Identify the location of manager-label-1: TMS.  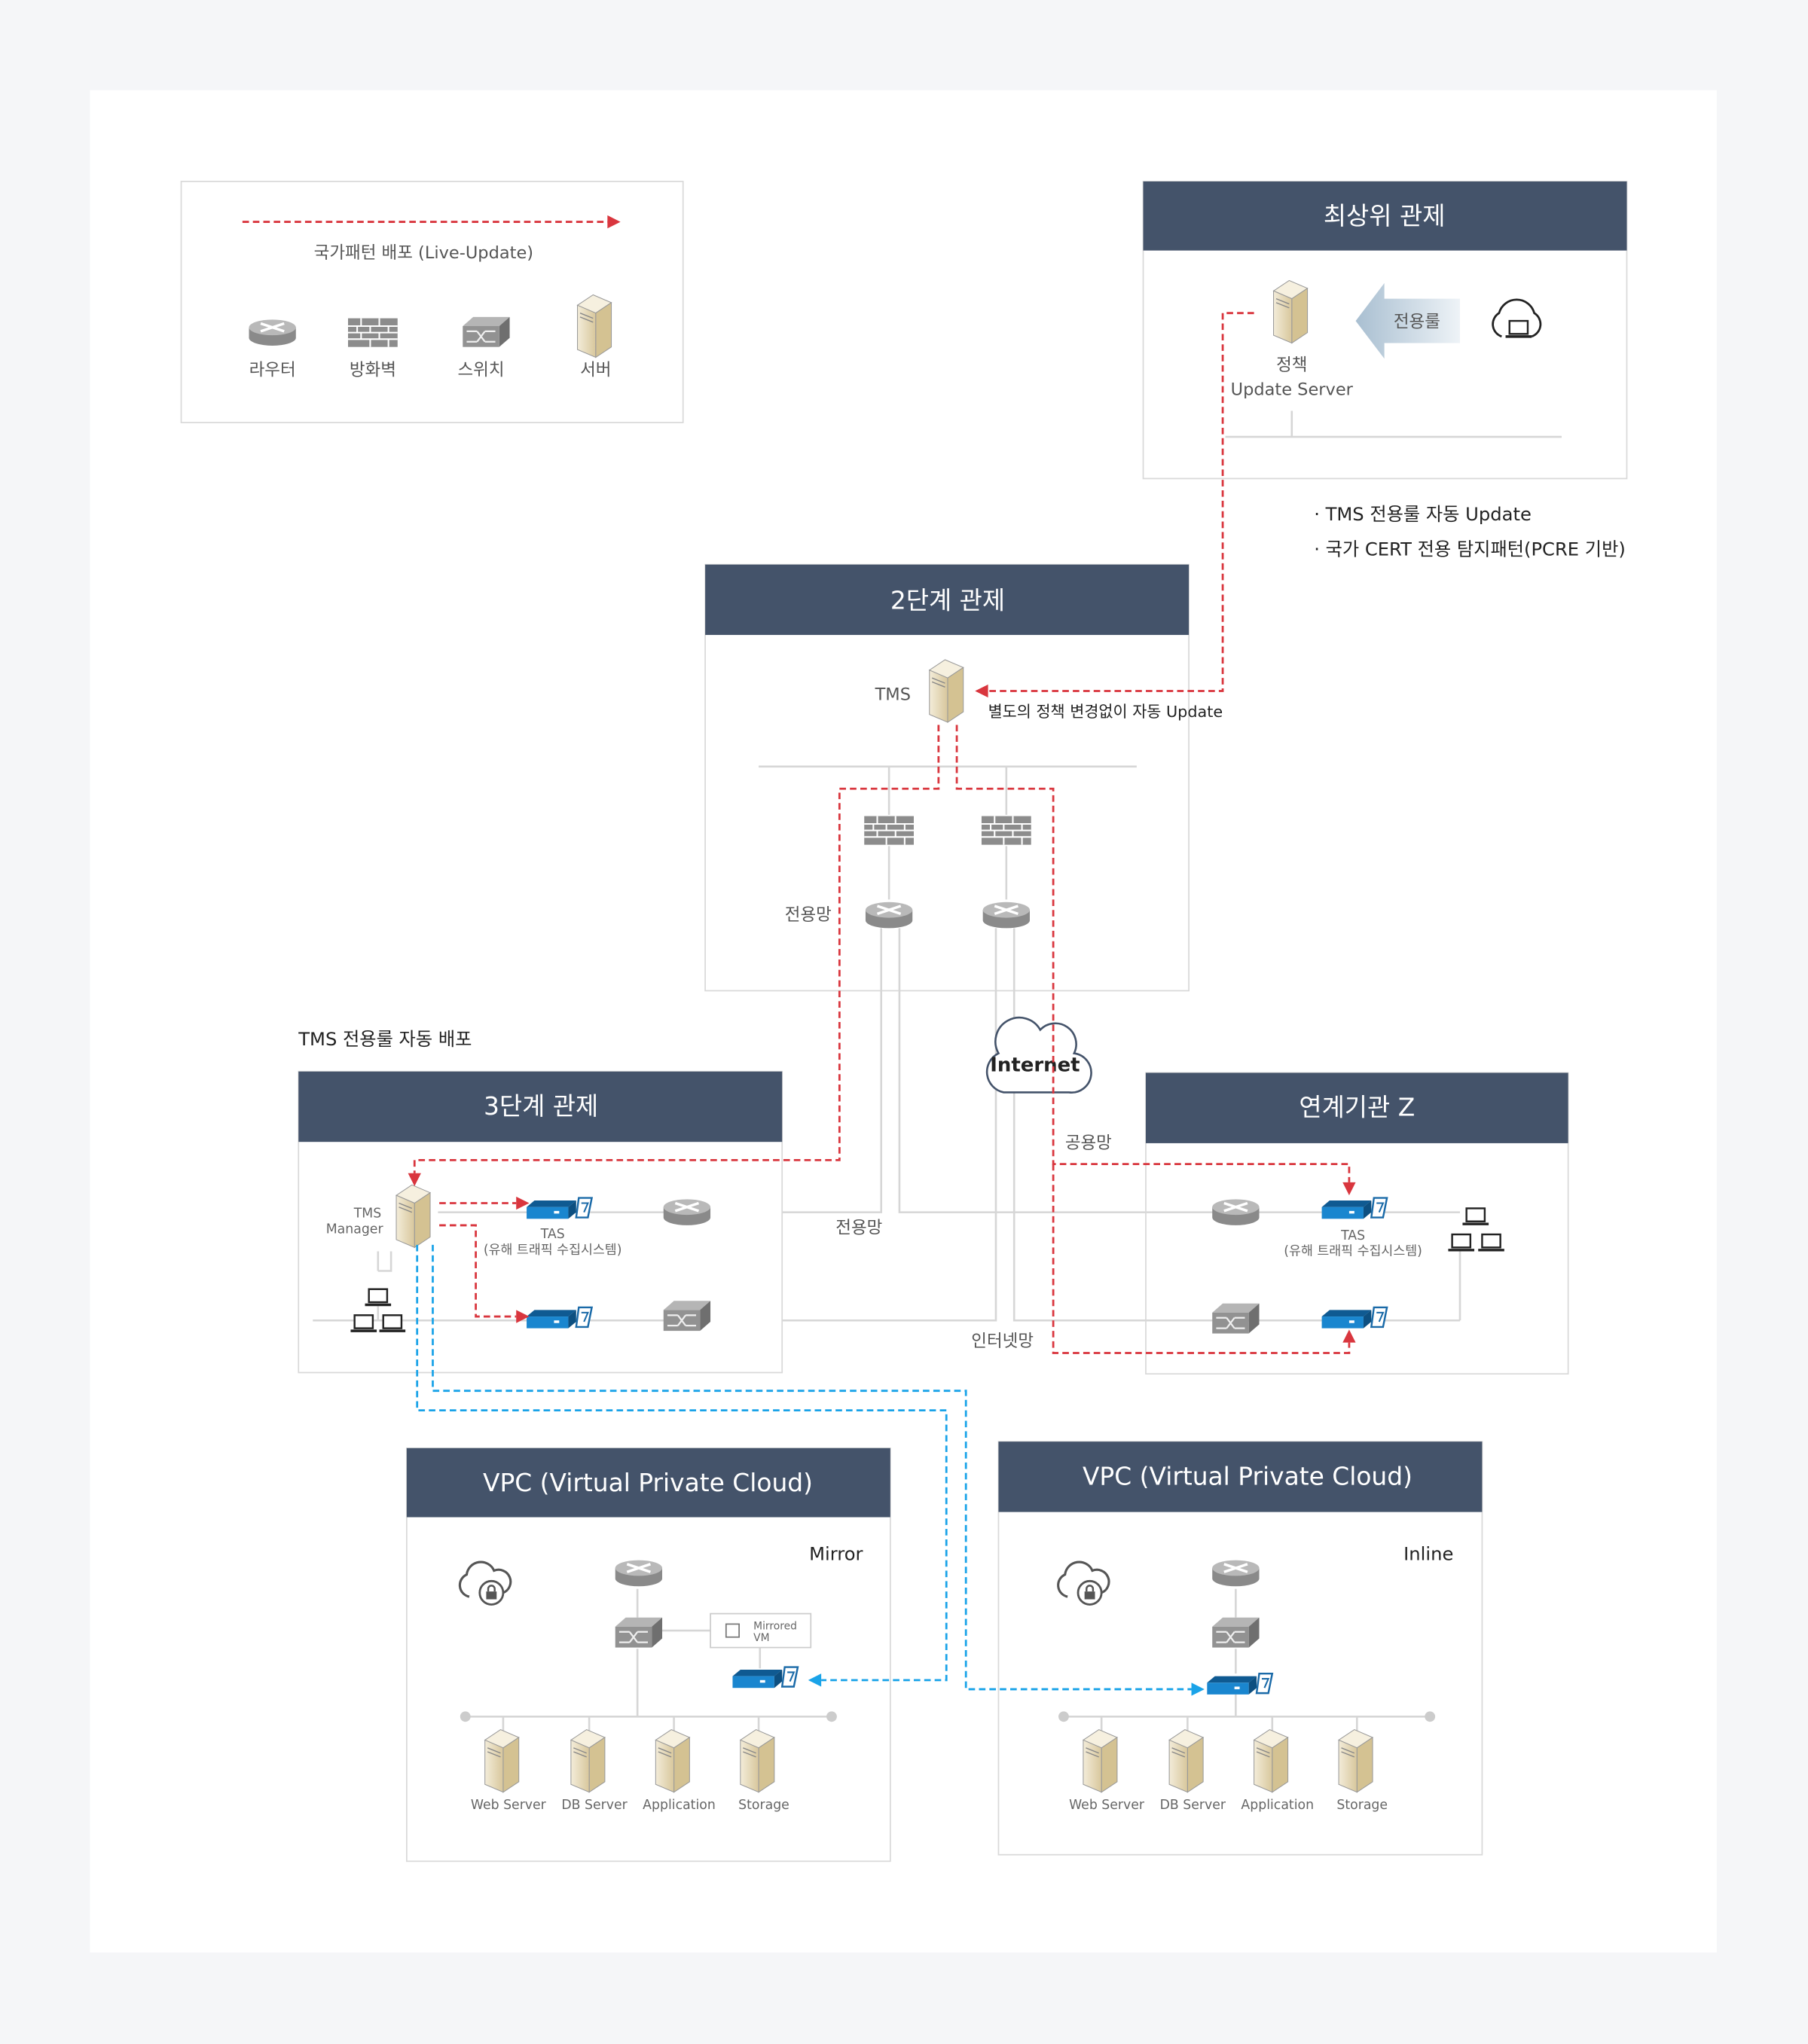
(367, 1214).